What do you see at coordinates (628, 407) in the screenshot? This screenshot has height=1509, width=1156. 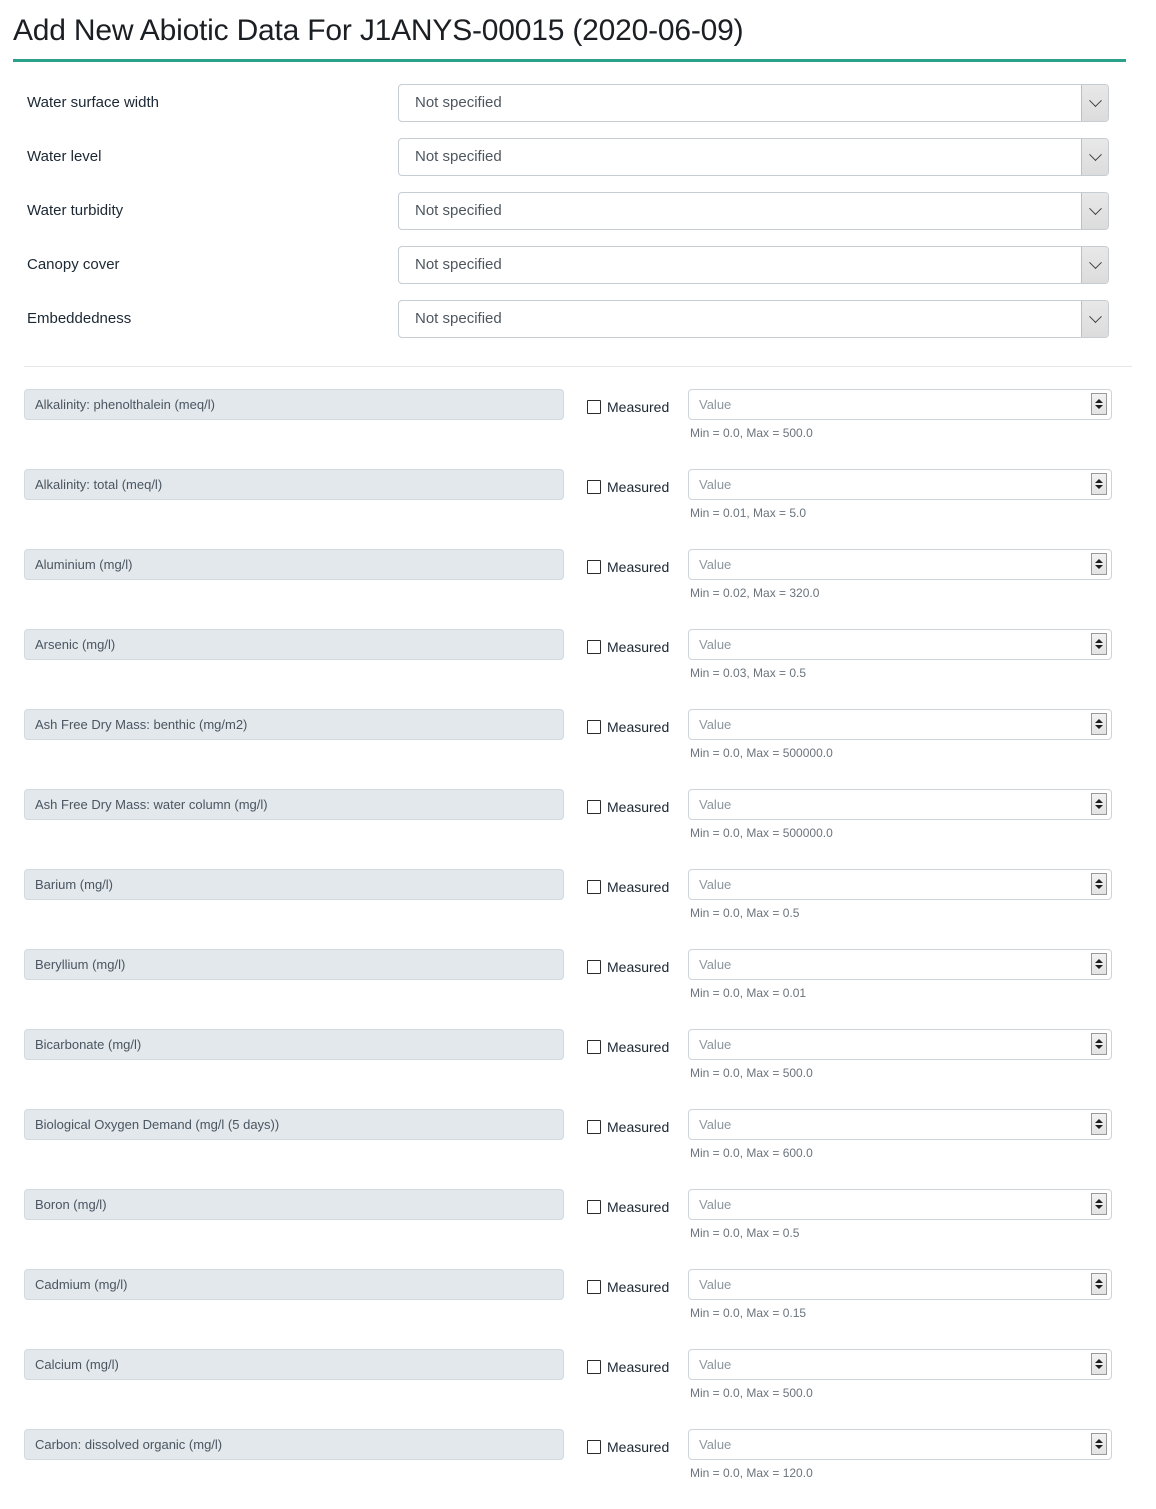 I see `measured-checkbox-0: Measured` at bounding box center [628, 407].